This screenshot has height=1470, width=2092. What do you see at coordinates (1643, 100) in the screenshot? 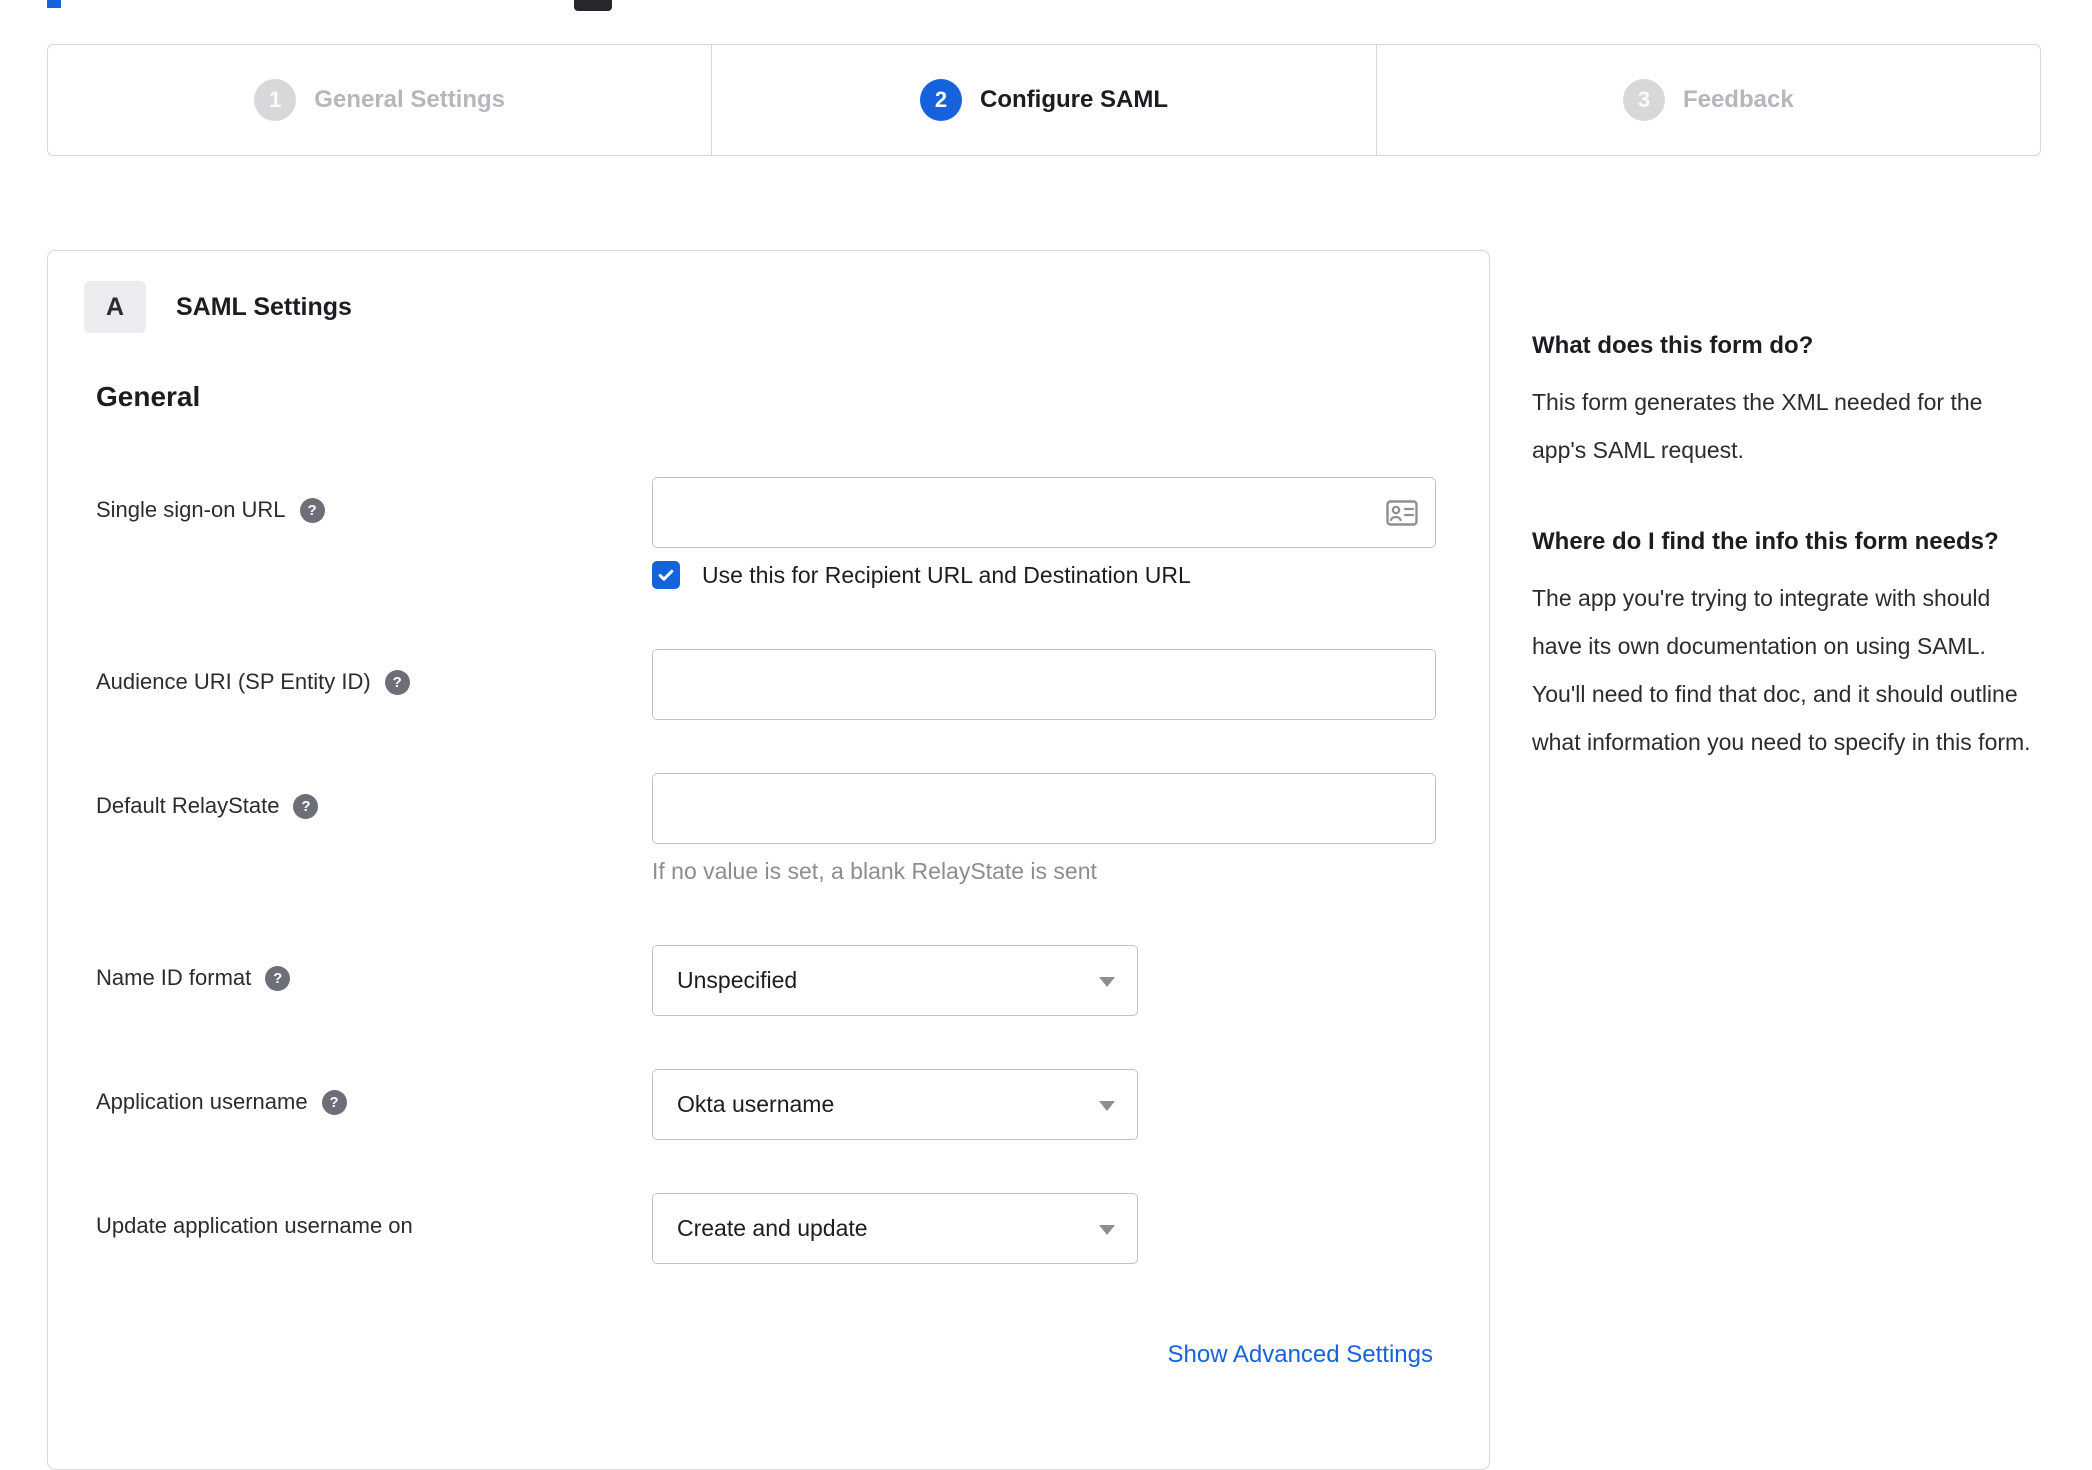
I see `step-number-badge: 3` at bounding box center [1643, 100].